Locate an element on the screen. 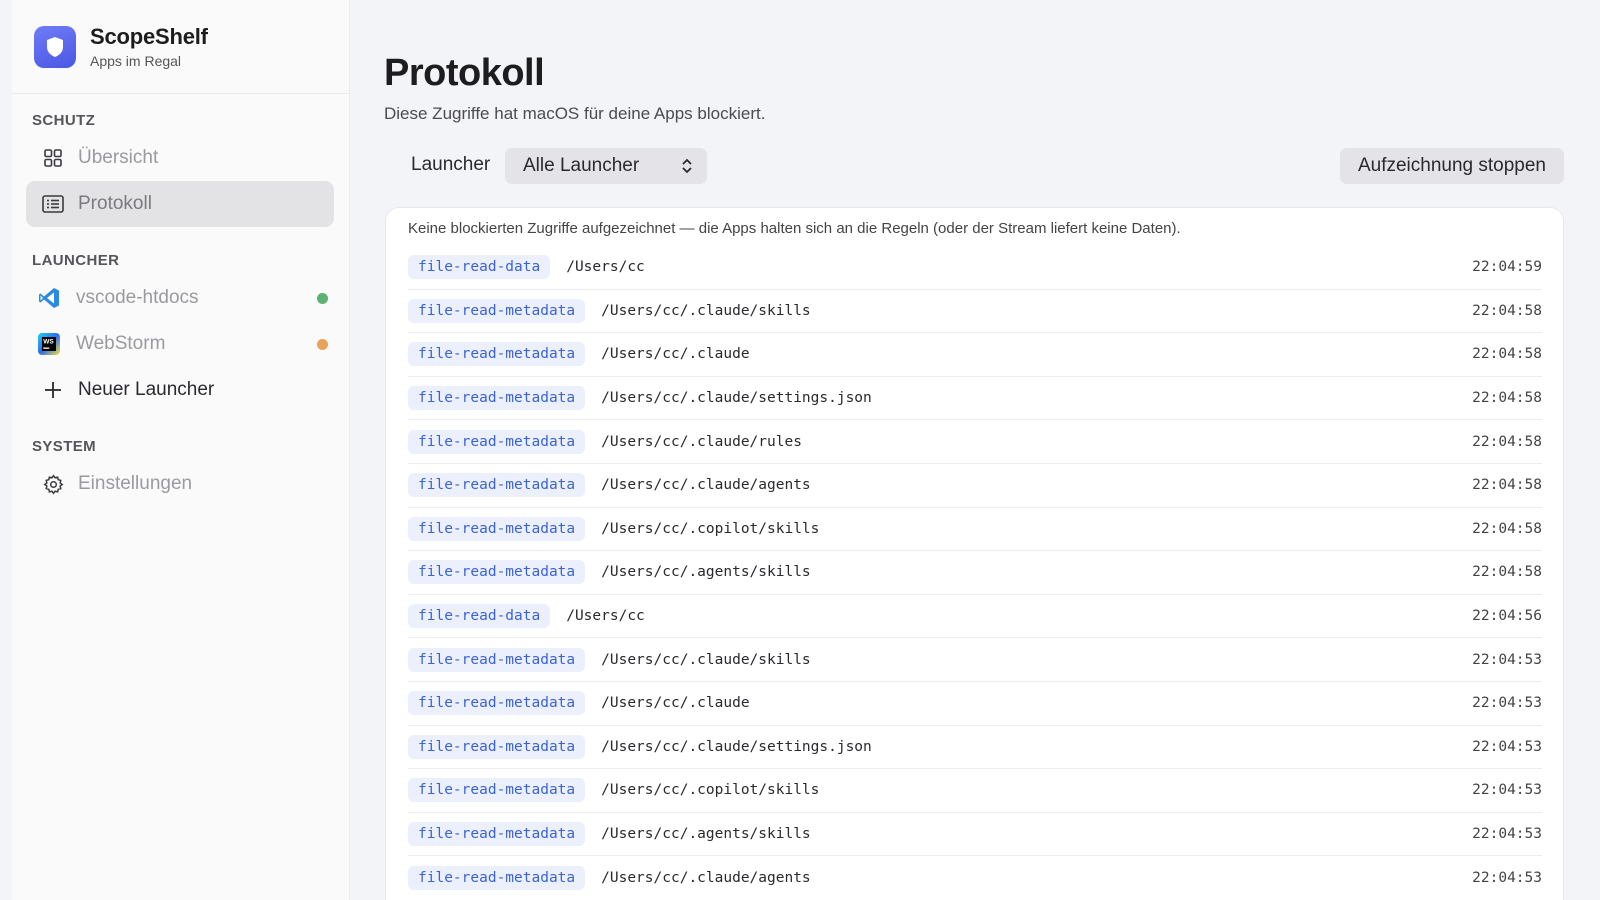  section-title-schutz: SCHUTZ is located at coordinates (64, 120).